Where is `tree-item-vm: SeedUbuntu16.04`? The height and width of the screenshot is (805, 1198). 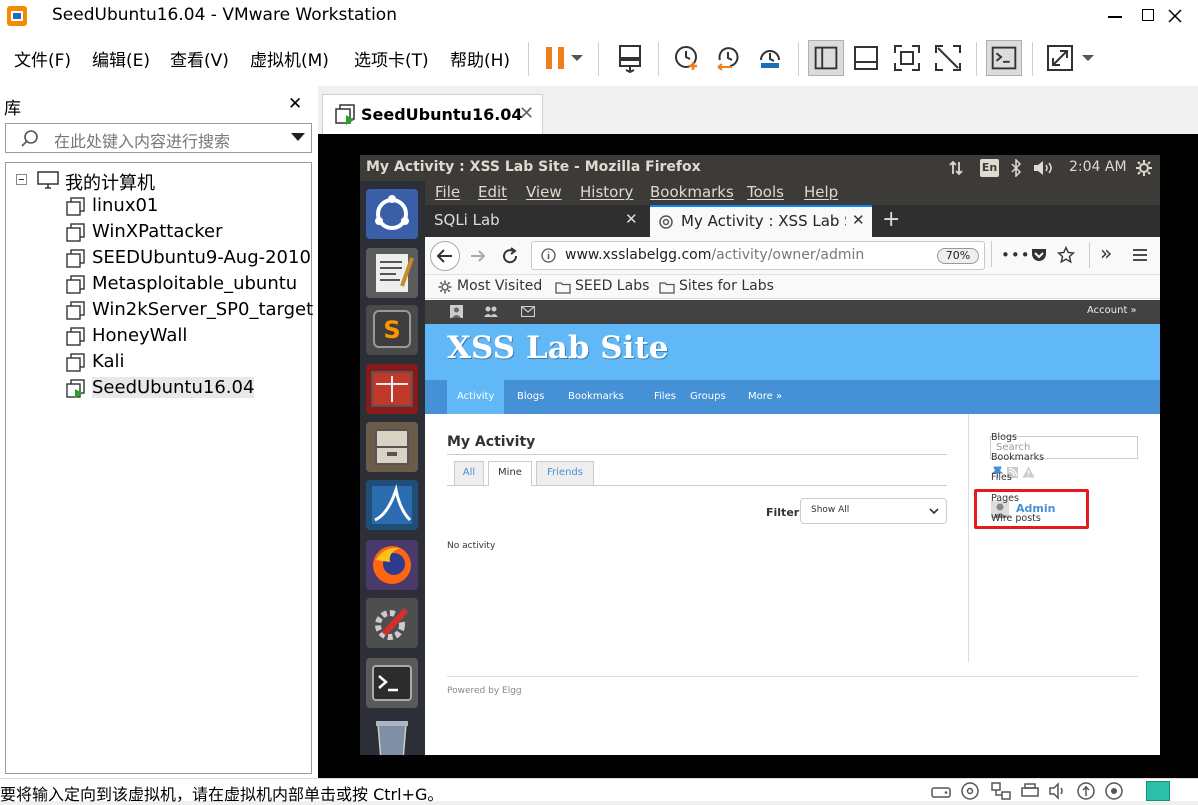 tree-item-vm: SeedUbuntu16.04 is located at coordinates (158, 388).